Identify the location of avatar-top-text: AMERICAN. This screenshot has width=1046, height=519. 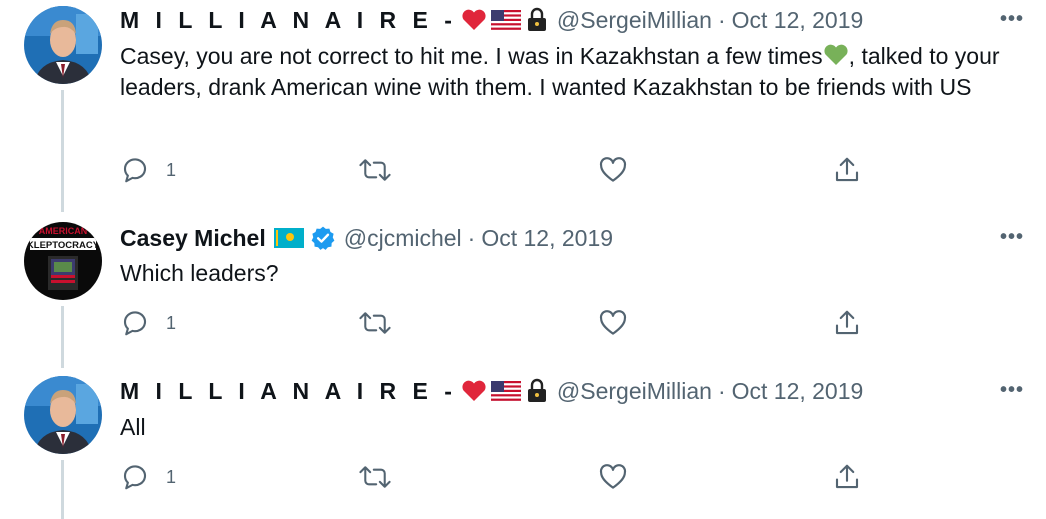
(63, 231).